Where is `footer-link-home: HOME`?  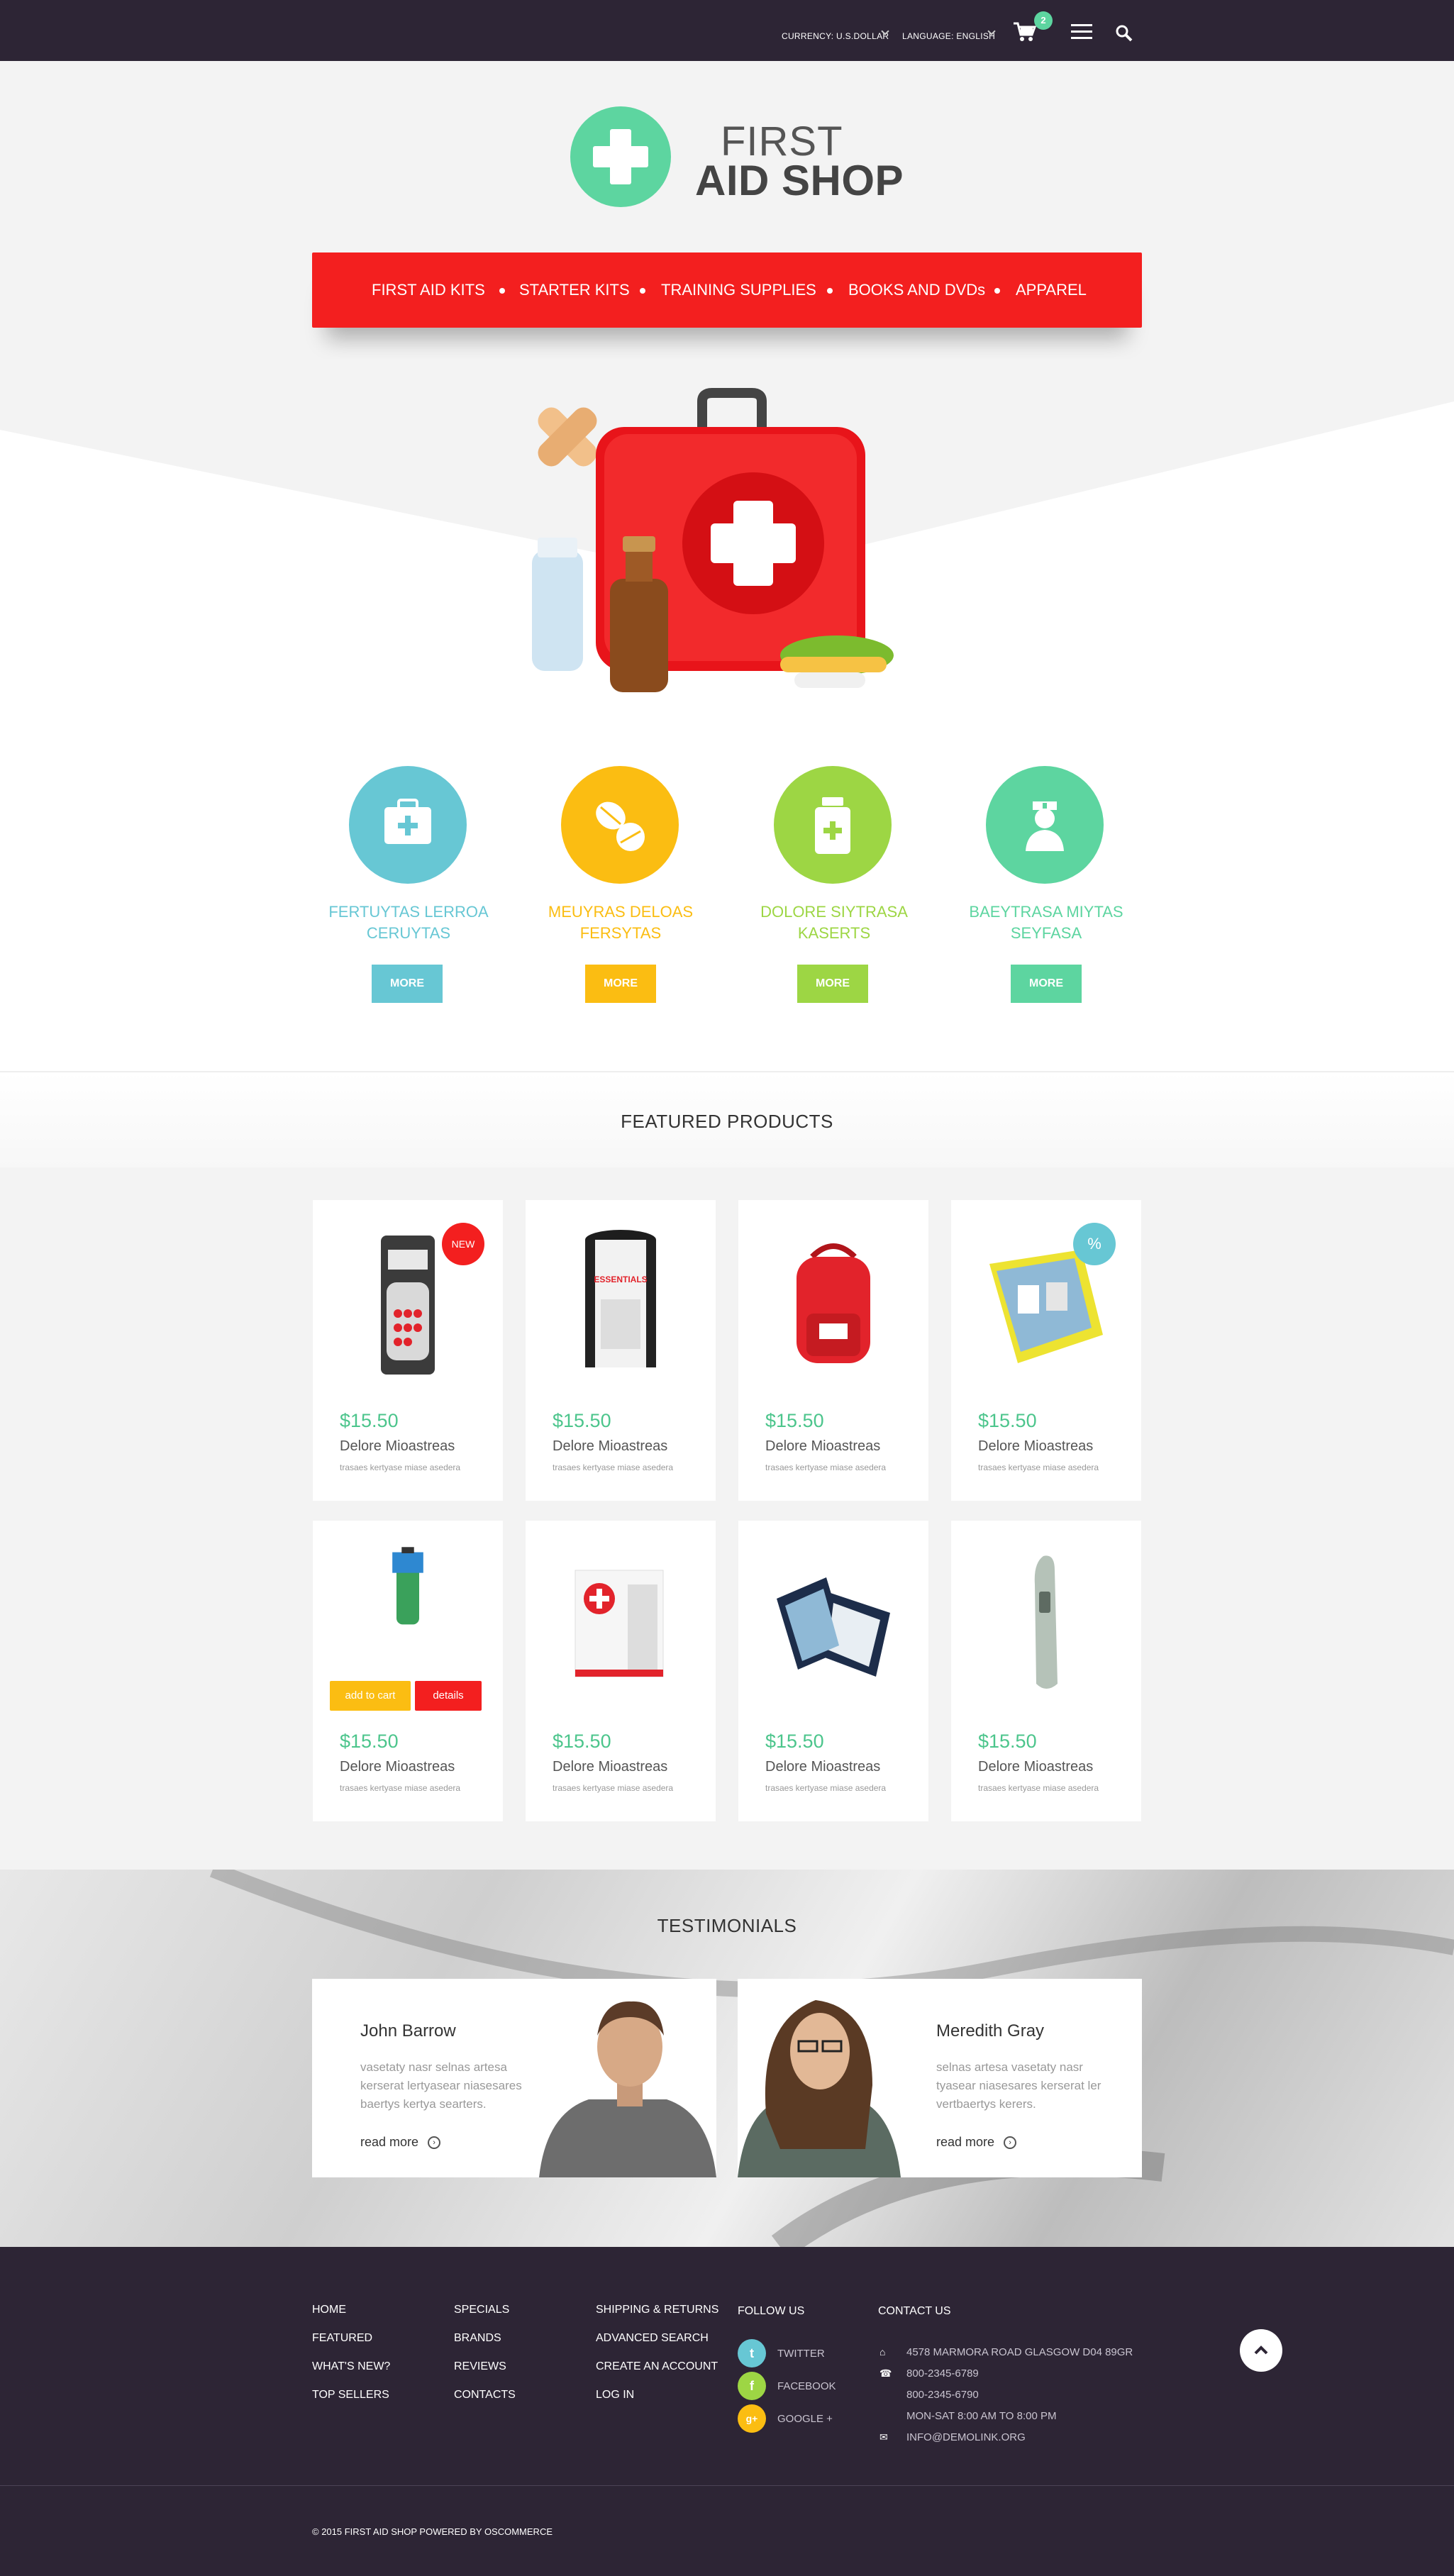 footer-link-home: HOME is located at coordinates (329, 2310).